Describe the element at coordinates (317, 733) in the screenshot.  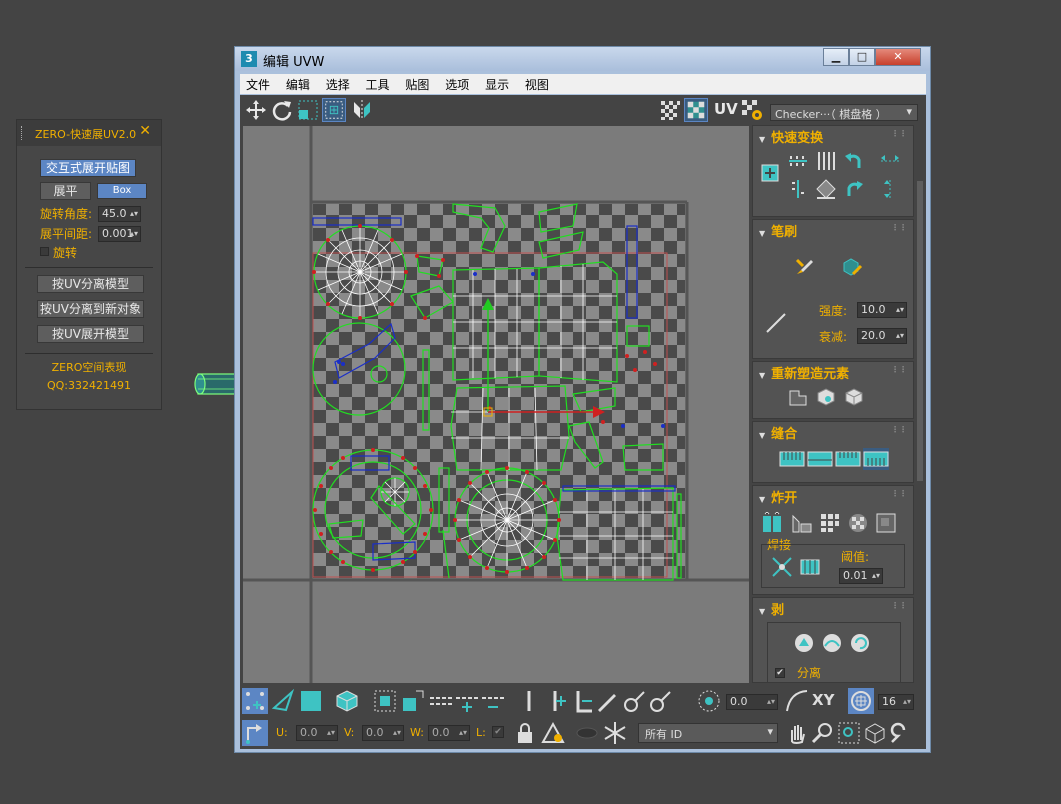
I see `u-spinner: 0.0` at that location.